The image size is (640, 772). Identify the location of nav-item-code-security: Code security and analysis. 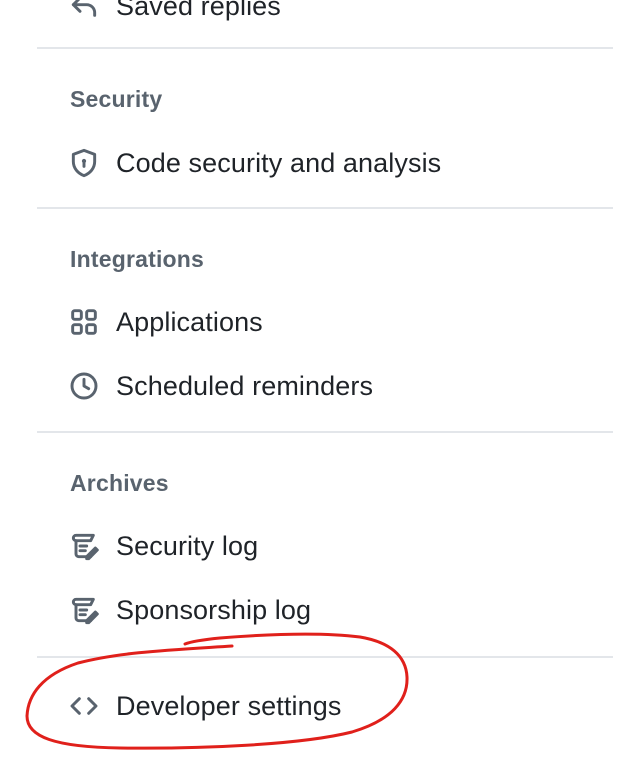
(328, 163).